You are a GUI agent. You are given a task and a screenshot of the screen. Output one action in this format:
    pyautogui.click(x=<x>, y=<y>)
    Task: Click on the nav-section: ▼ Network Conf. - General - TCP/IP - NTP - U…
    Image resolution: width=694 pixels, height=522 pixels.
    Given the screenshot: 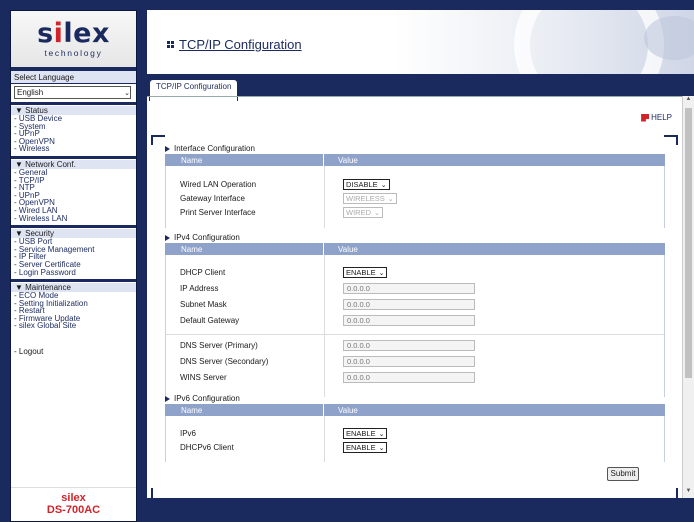 What is the action you would take?
    pyautogui.click(x=73, y=190)
    